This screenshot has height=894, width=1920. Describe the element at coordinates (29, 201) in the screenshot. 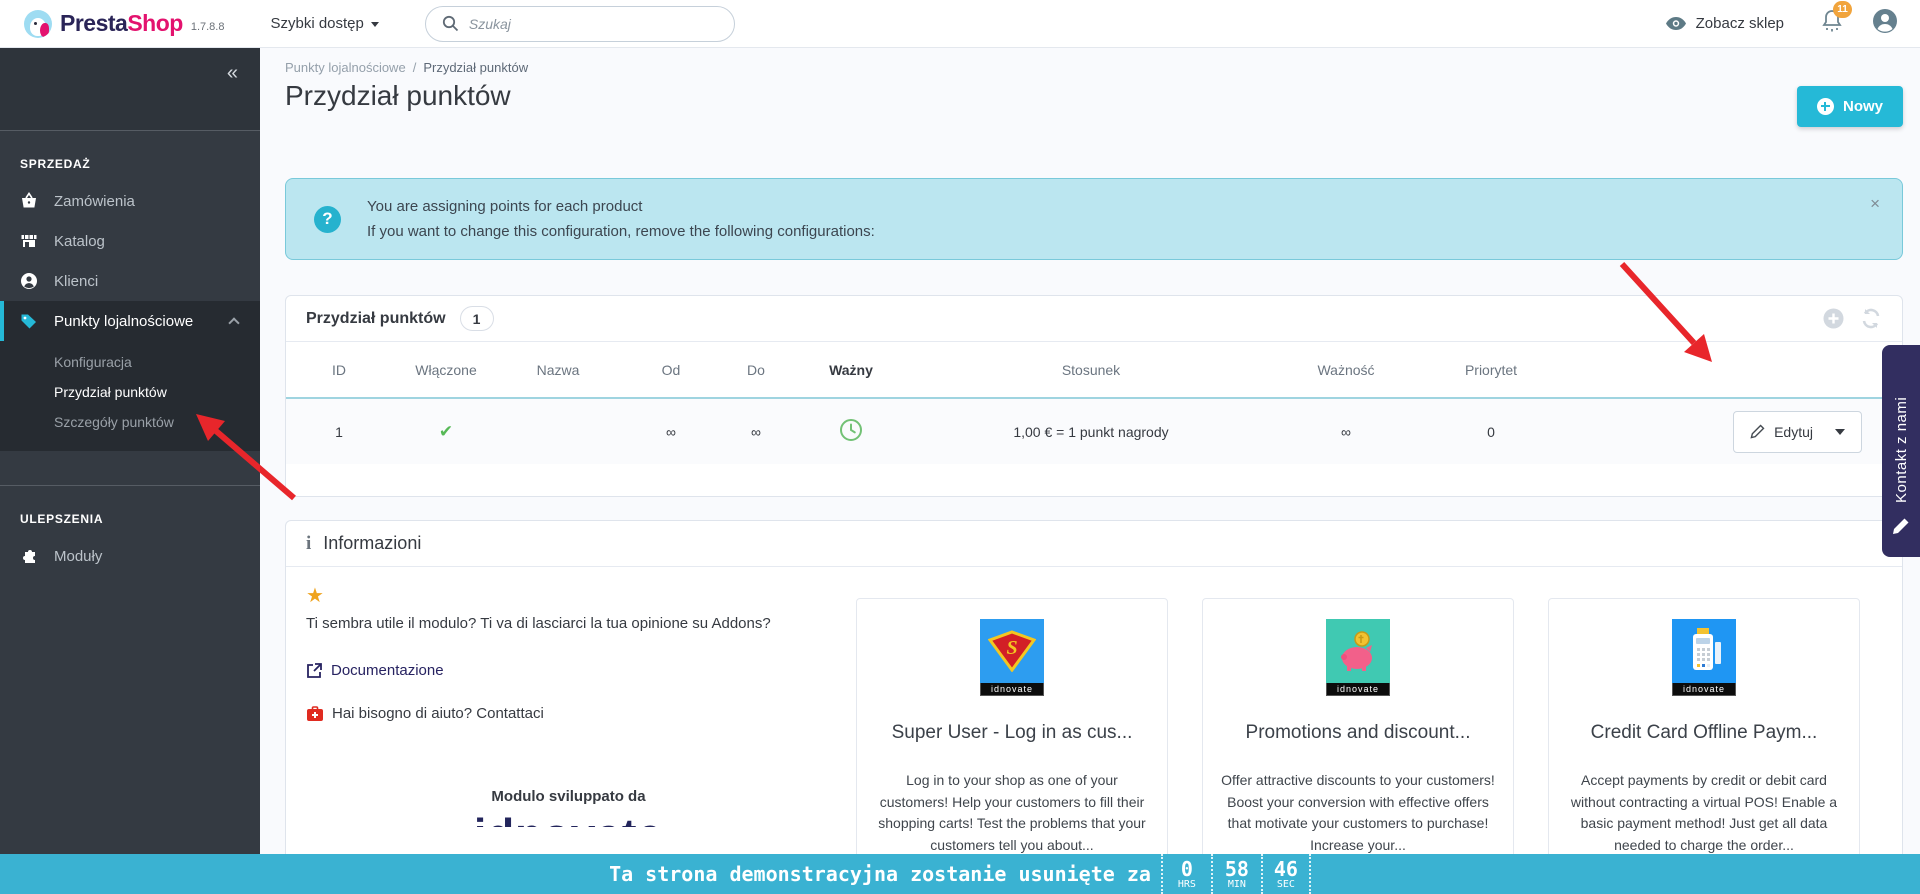

I see `basket-icon` at that location.